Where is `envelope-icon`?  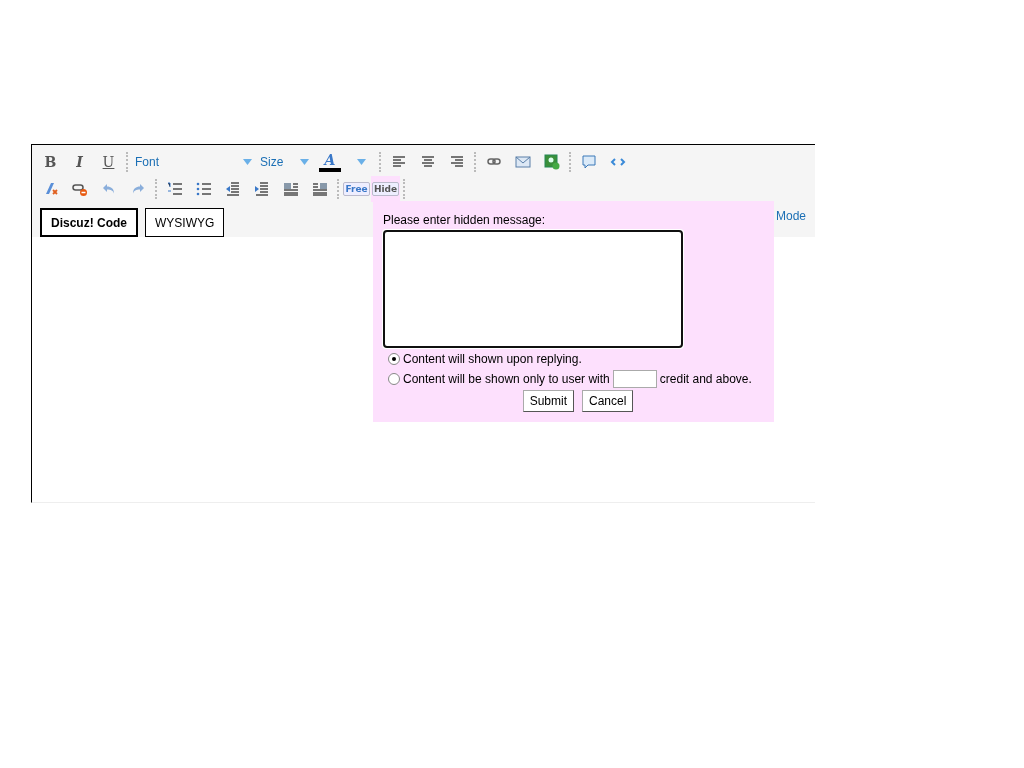 envelope-icon is located at coordinates (522, 161).